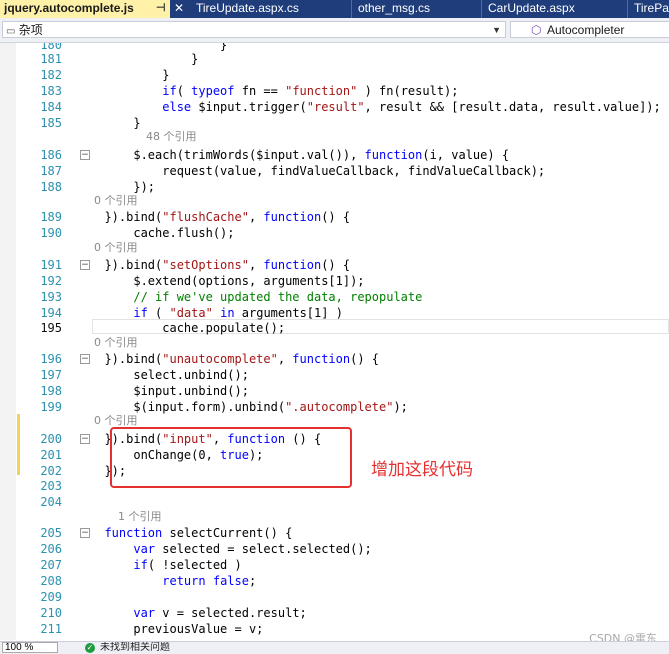 This screenshot has height=654, width=669. Describe the element at coordinates (90, 648) in the screenshot. I see `check-icon: ✓` at that location.